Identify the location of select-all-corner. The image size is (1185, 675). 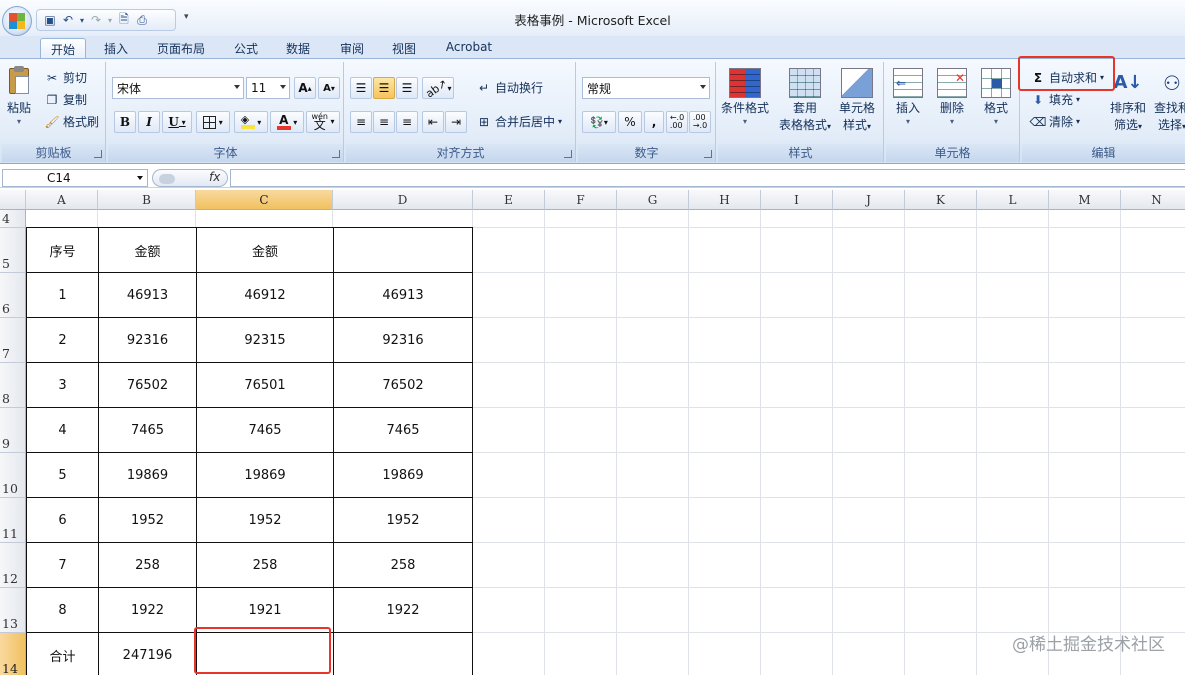
(13, 200).